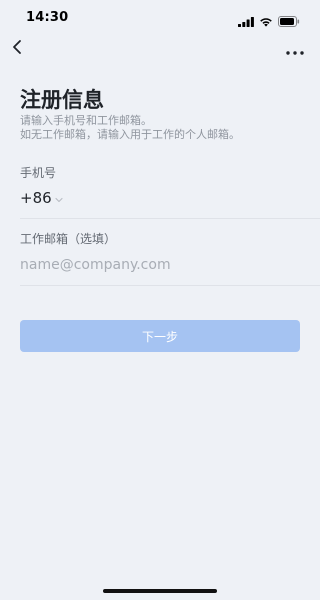  I want to click on phone-field: +86, so click(170, 198).